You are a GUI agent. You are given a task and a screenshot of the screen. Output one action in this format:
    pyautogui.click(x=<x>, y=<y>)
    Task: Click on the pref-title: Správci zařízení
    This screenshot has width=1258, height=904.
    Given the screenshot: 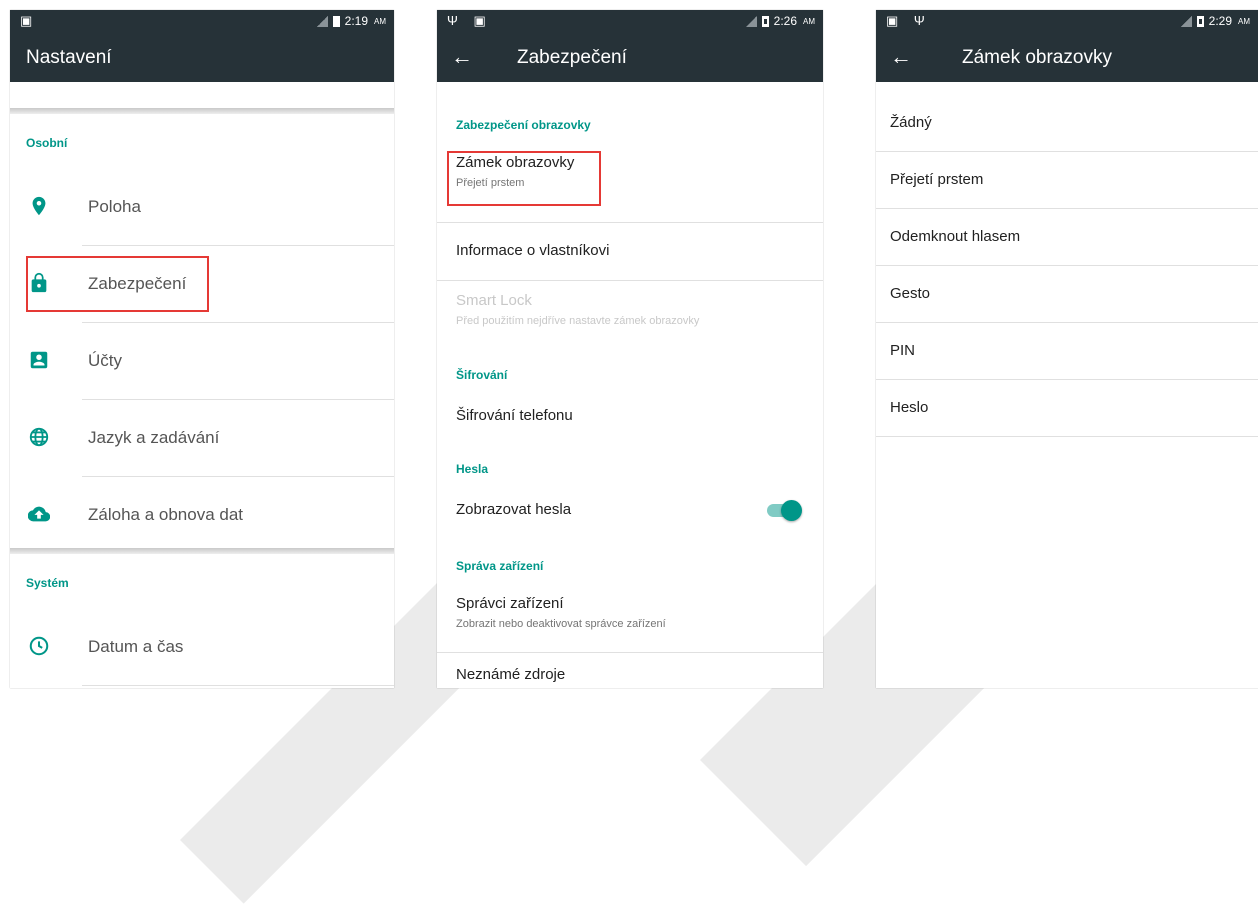 What is the action you would take?
    pyautogui.click(x=510, y=603)
    